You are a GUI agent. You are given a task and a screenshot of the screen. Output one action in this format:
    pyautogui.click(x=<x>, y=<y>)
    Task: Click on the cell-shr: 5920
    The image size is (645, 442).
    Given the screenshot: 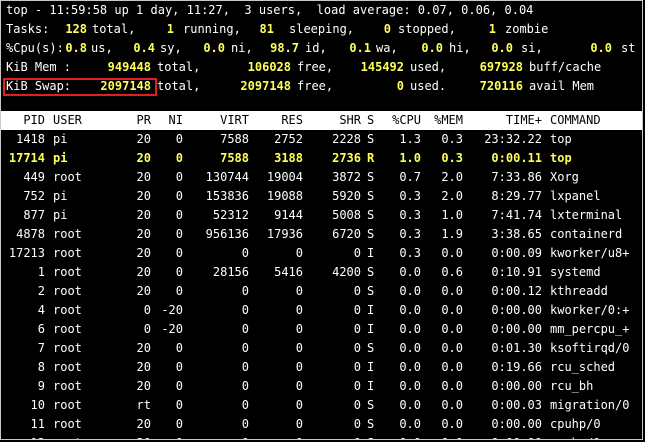 What is the action you would take?
    pyautogui.click(x=346, y=196)
    